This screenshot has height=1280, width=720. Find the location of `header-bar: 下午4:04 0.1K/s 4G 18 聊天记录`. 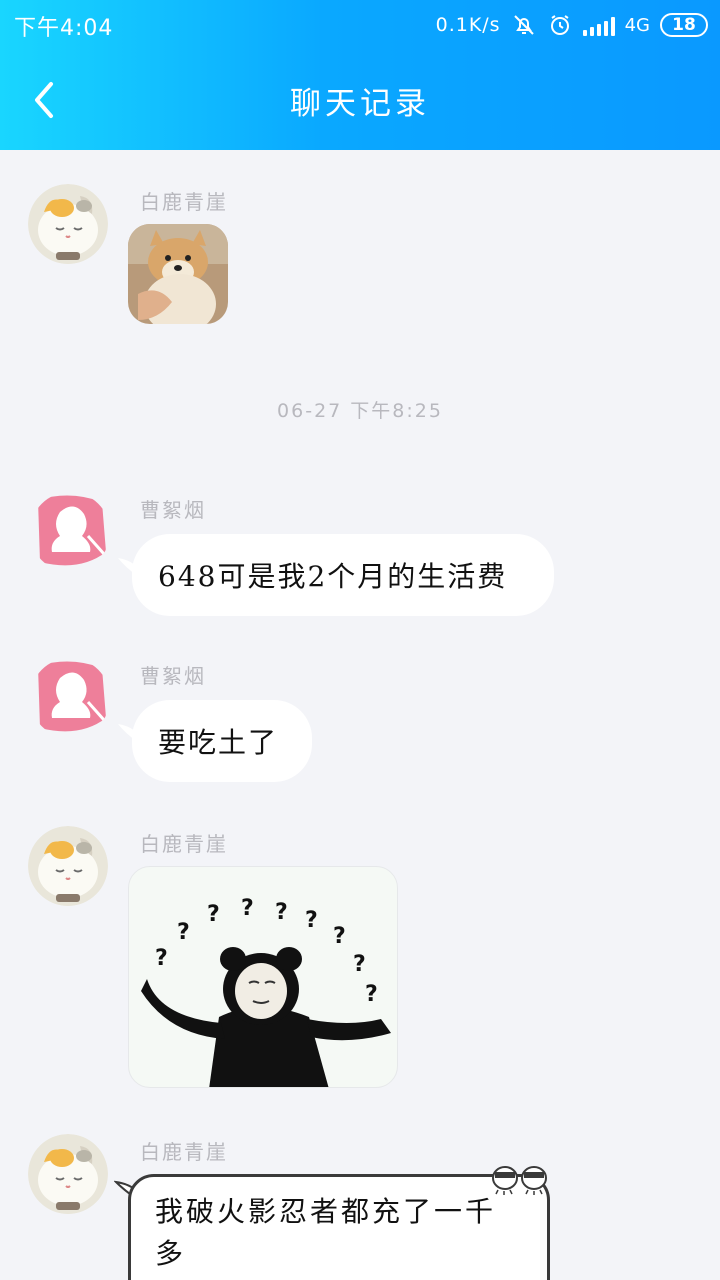

header-bar: 下午4:04 0.1K/s 4G 18 聊天记录 is located at coordinates (360, 75).